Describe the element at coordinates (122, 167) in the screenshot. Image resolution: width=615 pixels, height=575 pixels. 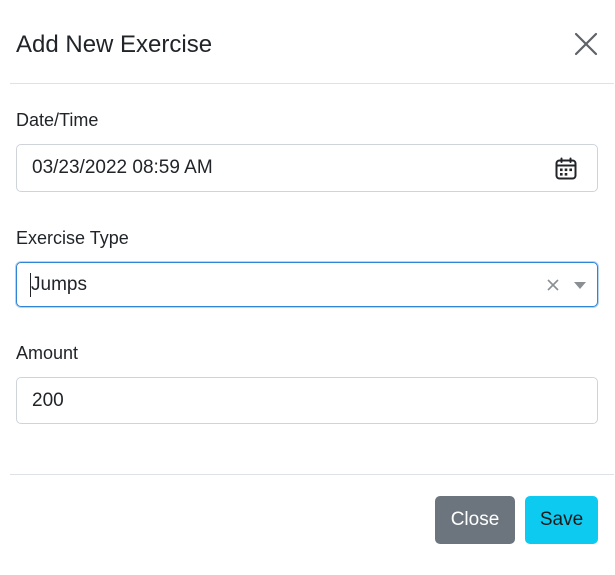
I see `datetime-value: 03/23/2022 08:59 AM` at that location.